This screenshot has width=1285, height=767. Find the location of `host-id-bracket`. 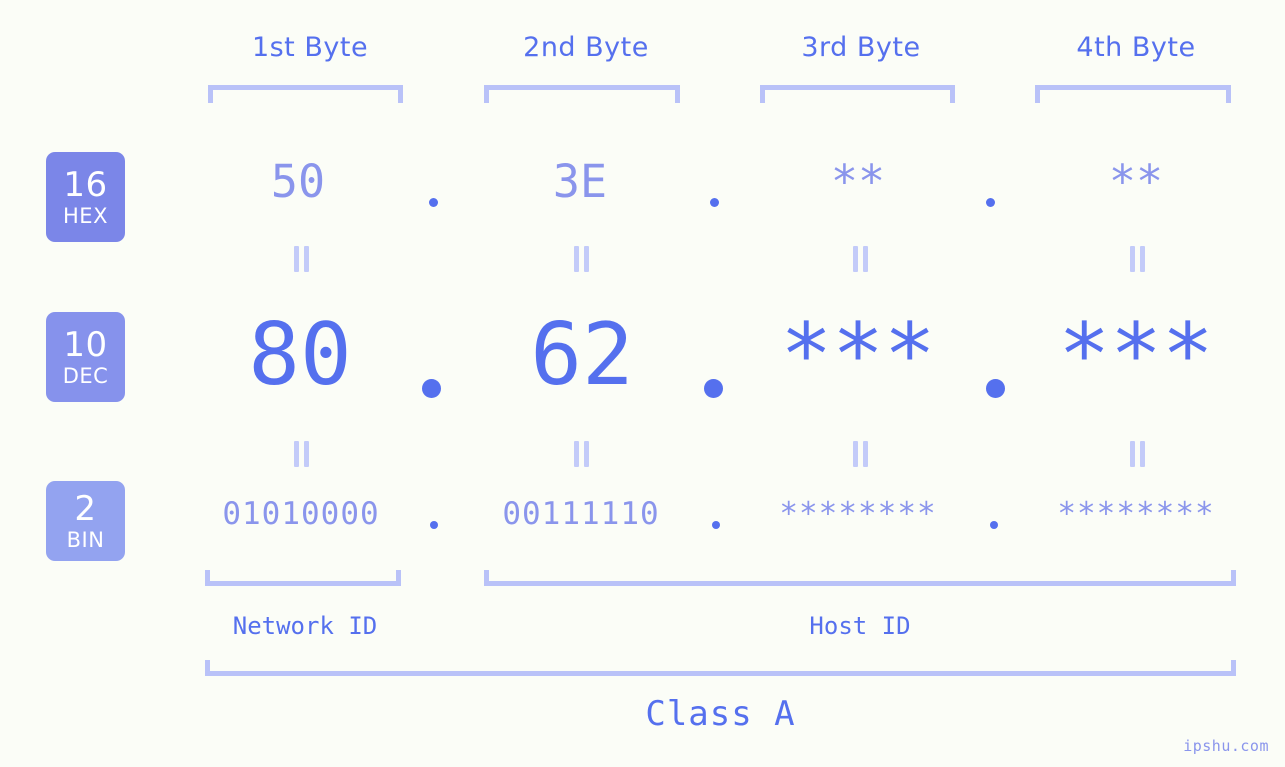

host-id-bracket is located at coordinates (860, 578).